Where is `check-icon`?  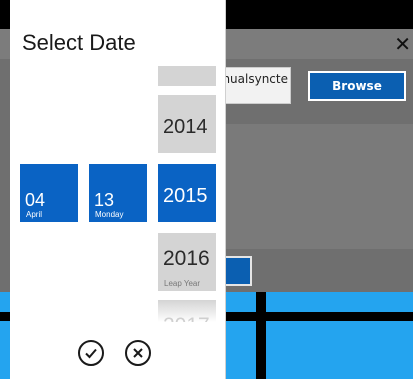
check-icon is located at coordinates (91, 353).